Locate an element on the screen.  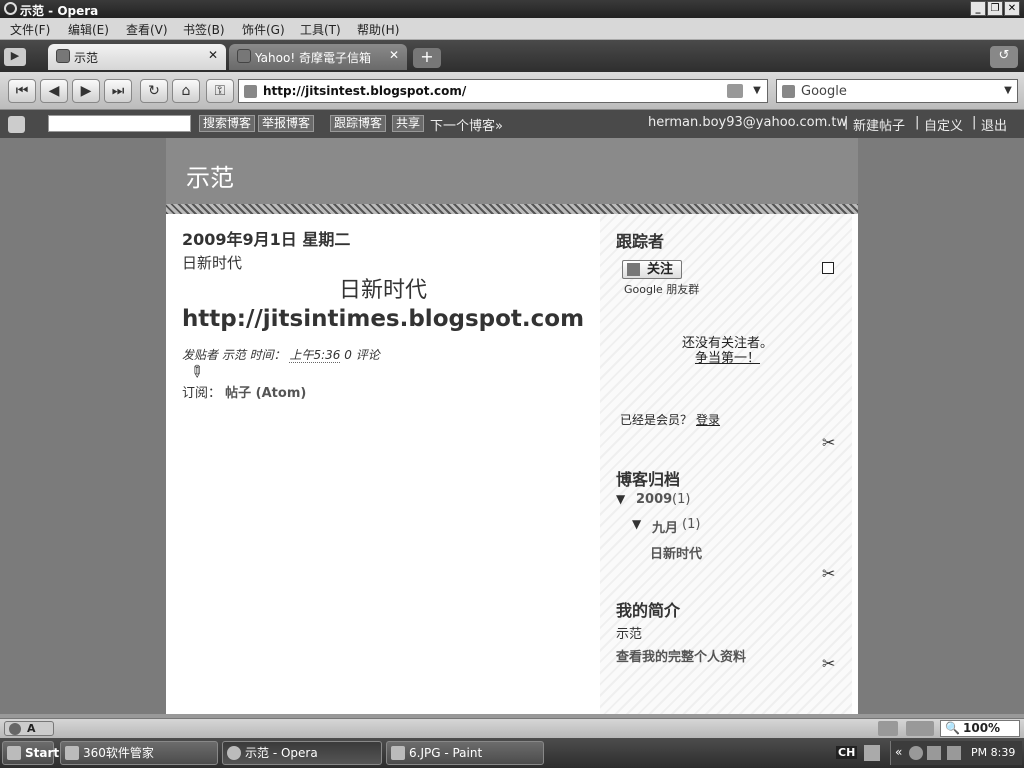
search-field: Google ▼ is located at coordinates (897, 91).